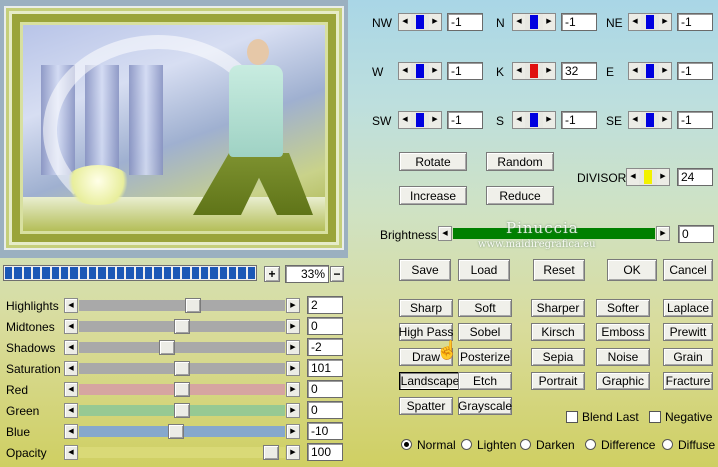 This screenshot has height=467, width=718. What do you see at coordinates (688, 308) in the screenshot?
I see `preset-laplace-button: Laplace` at bounding box center [688, 308].